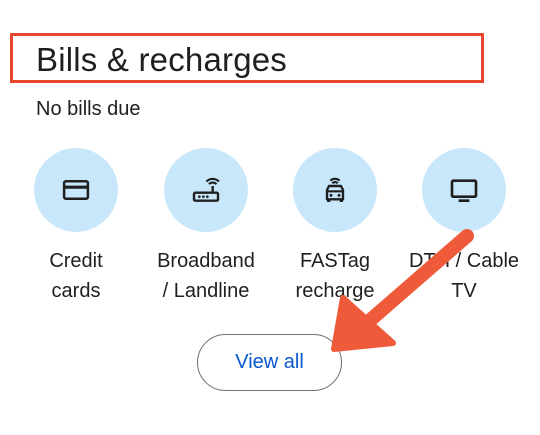 This screenshot has width=540, height=435. I want to click on tile-label: Broadband / Landline, so click(206, 276).